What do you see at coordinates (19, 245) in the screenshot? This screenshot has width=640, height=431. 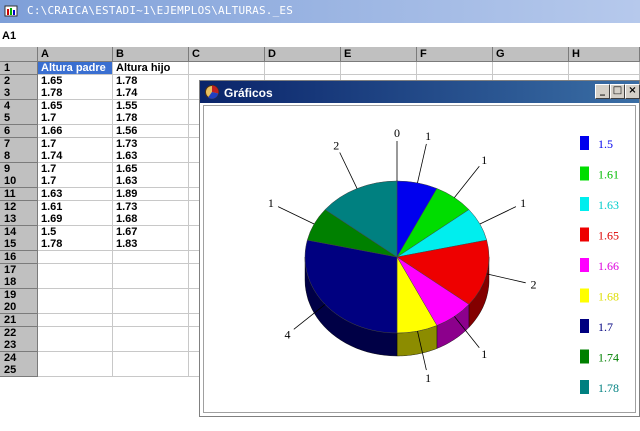 I see `row-header: 15` at bounding box center [19, 245].